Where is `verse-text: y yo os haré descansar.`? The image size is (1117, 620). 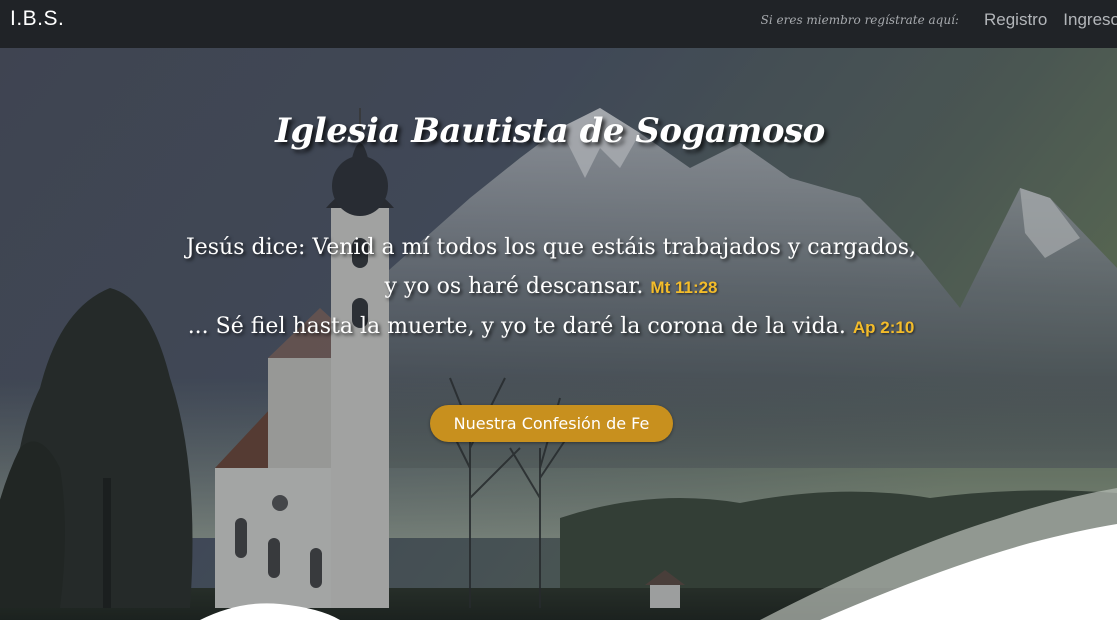
verse-text: y yo os haré descansar. is located at coordinates (514, 286).